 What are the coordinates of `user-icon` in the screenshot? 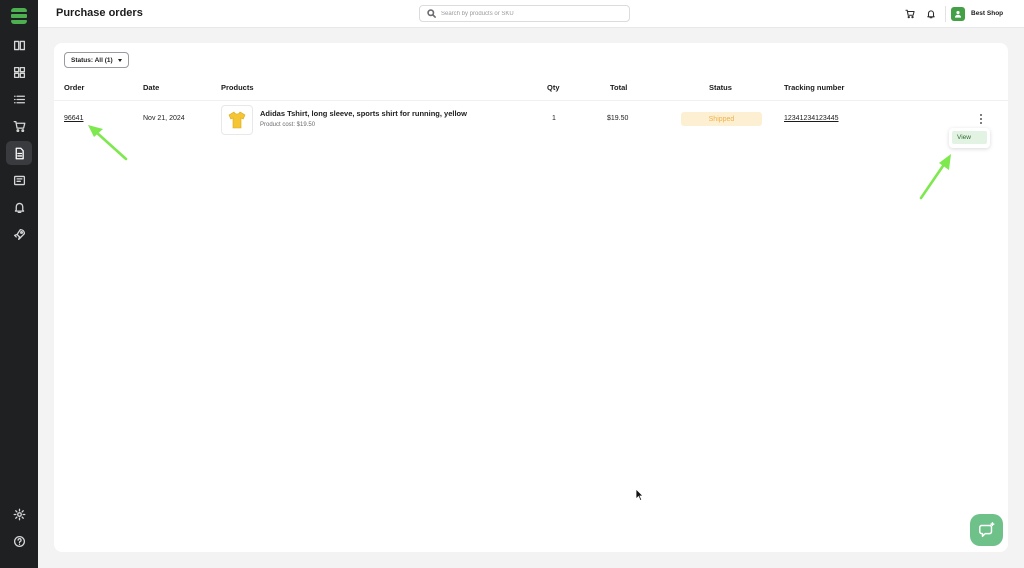 It's located at (958, 14).